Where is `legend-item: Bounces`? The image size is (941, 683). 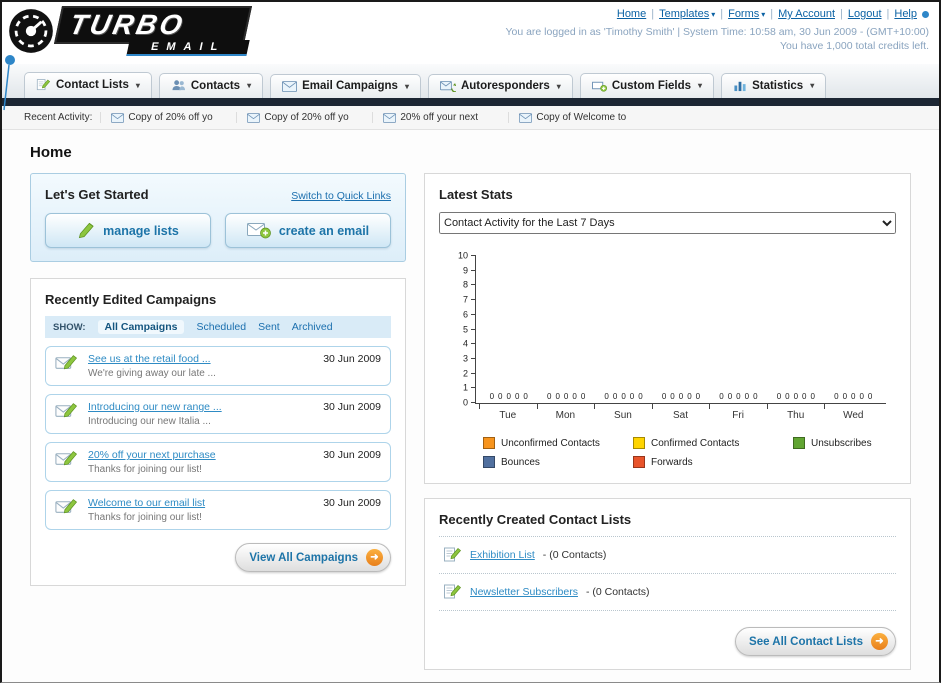
legend-item: Bounces is located at coordinates (558, 462).